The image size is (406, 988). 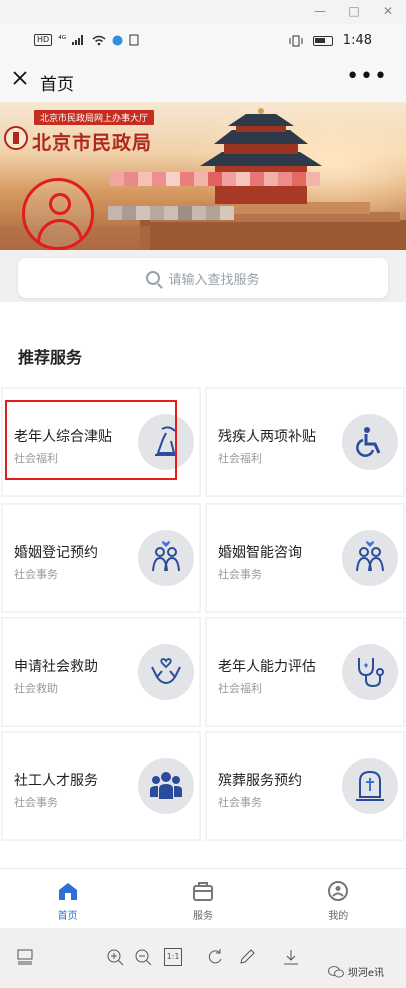 I want to click on zoom-out-icon, so click(x=143, y=957).